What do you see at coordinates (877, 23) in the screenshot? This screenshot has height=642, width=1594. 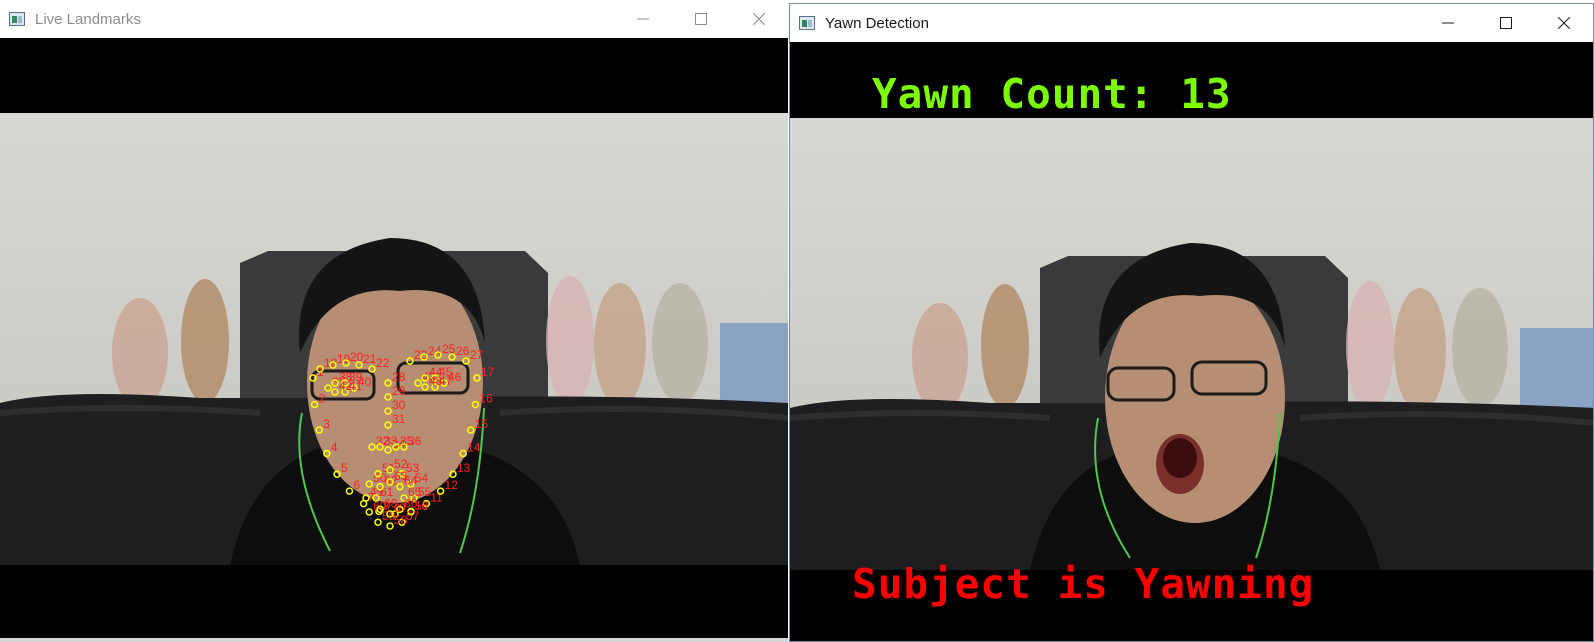 I see `window-title: Yawn Detection` at bounding box center [877, 23].